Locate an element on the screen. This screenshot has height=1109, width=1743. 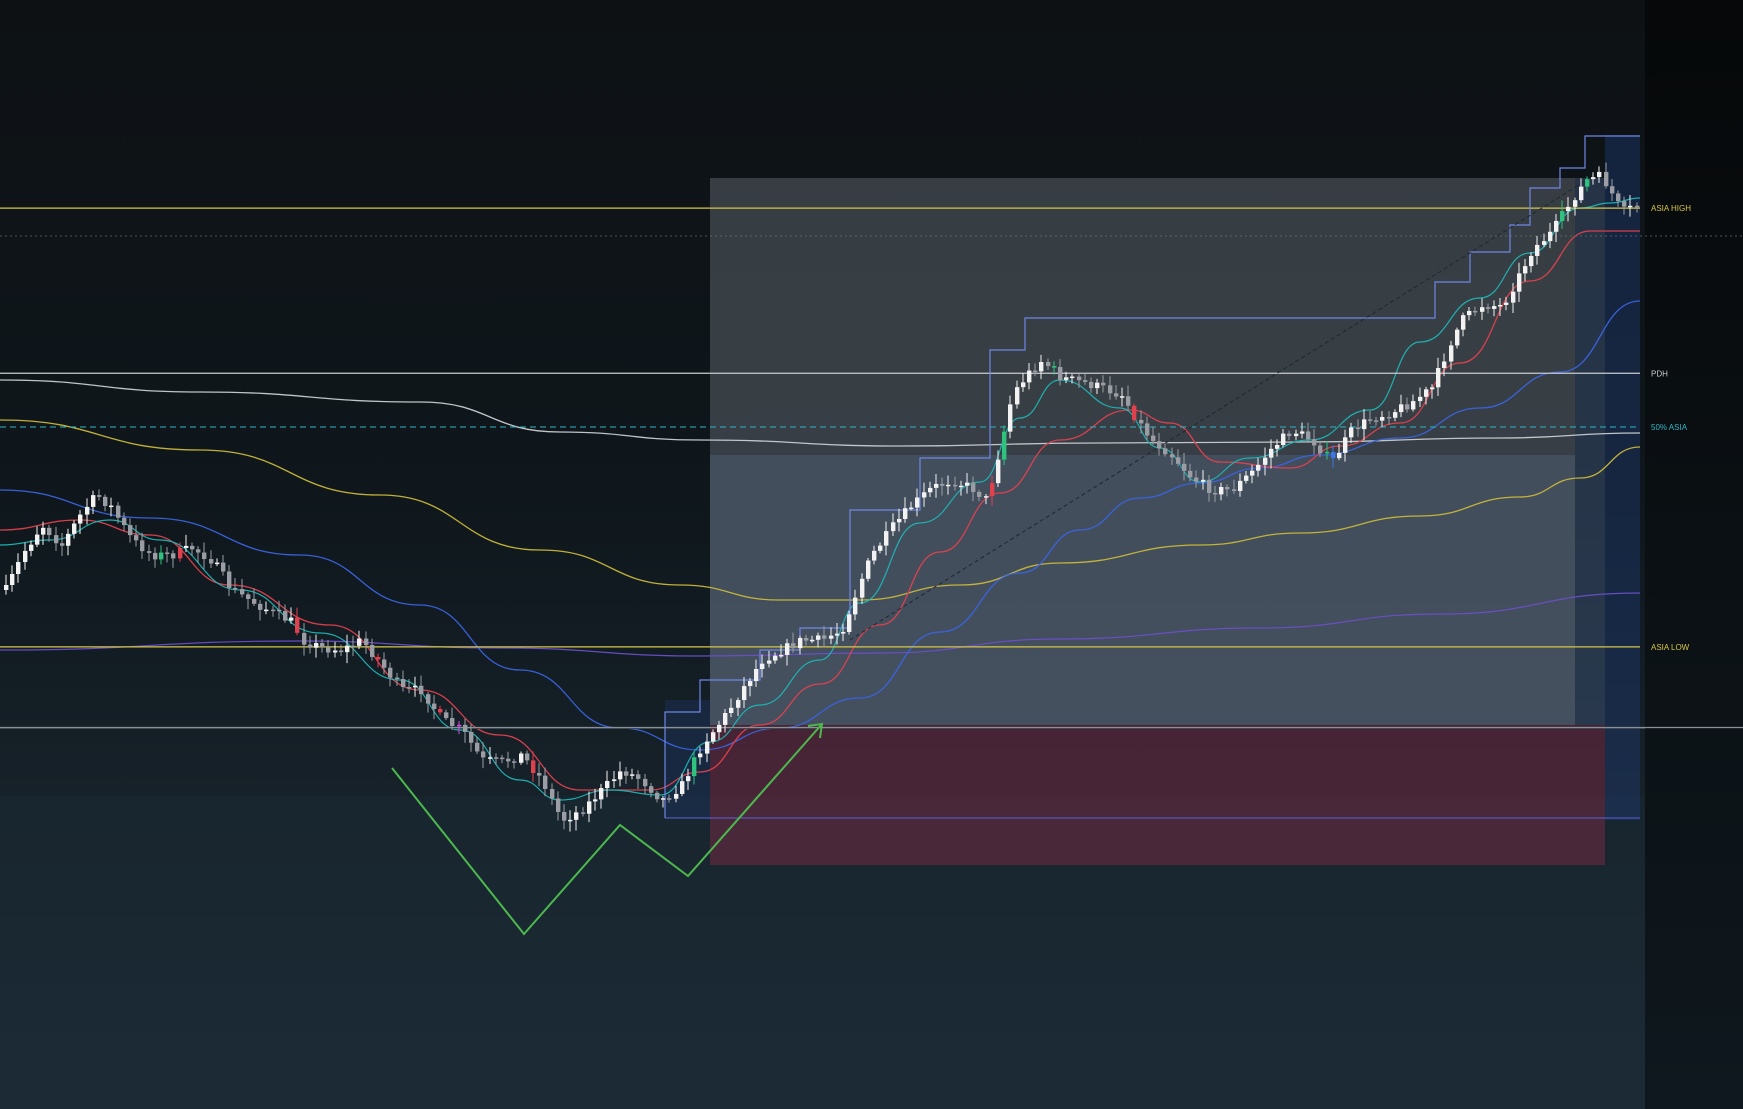
asia-low-label: ASIA LOW is located at coordinates (1670, 647).